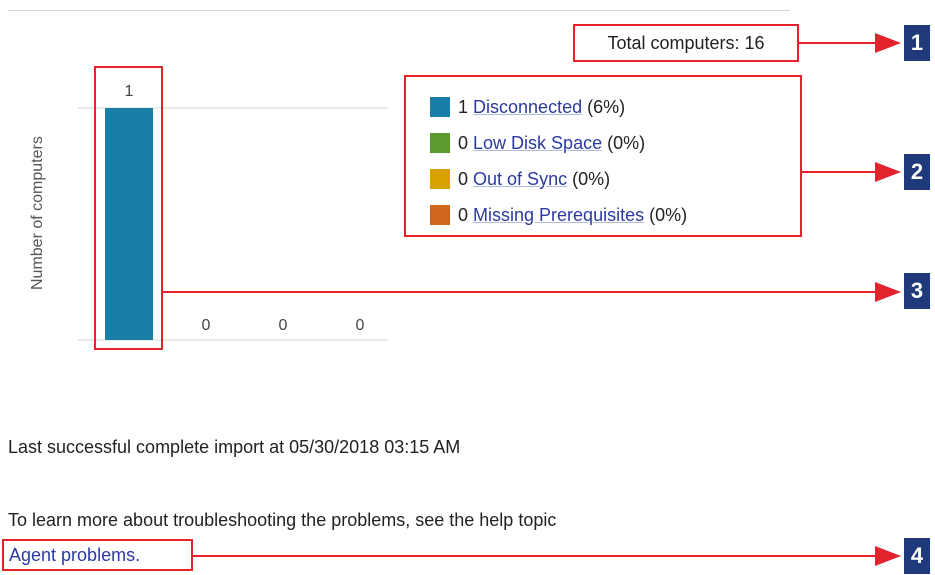  I want to click on callout-badge-1: 1, so click(917, 43).